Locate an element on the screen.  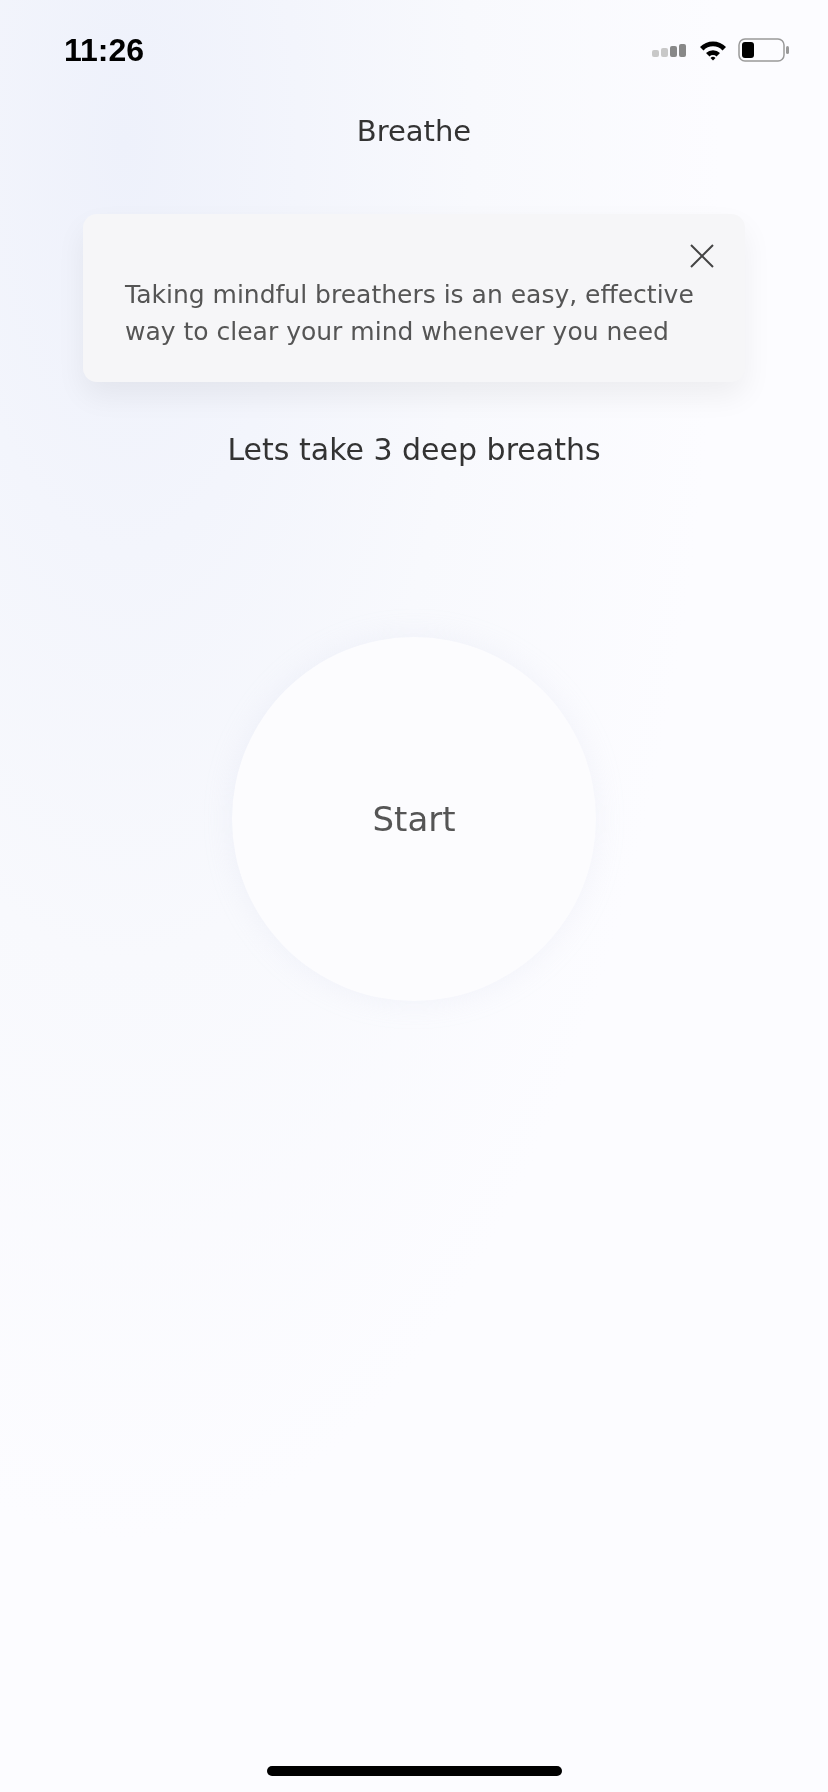
start-button: Start is located at coordinates (414, 819).